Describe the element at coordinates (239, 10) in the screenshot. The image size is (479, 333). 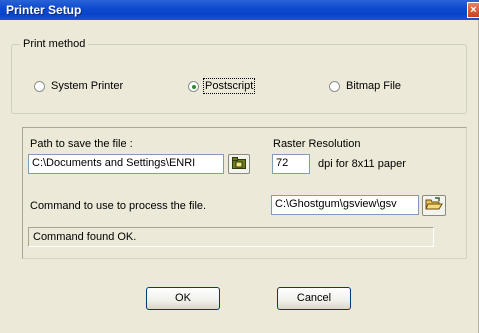
I see `title-bar: Printer Setup ×` at that location.